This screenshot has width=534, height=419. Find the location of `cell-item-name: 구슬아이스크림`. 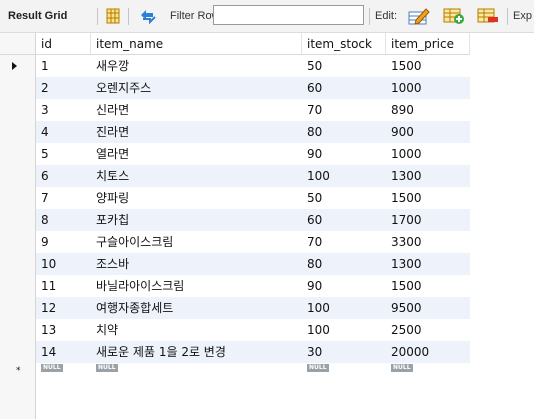

cell-item-name: 구슬아이스크림 is located at coordinates (196, 242).